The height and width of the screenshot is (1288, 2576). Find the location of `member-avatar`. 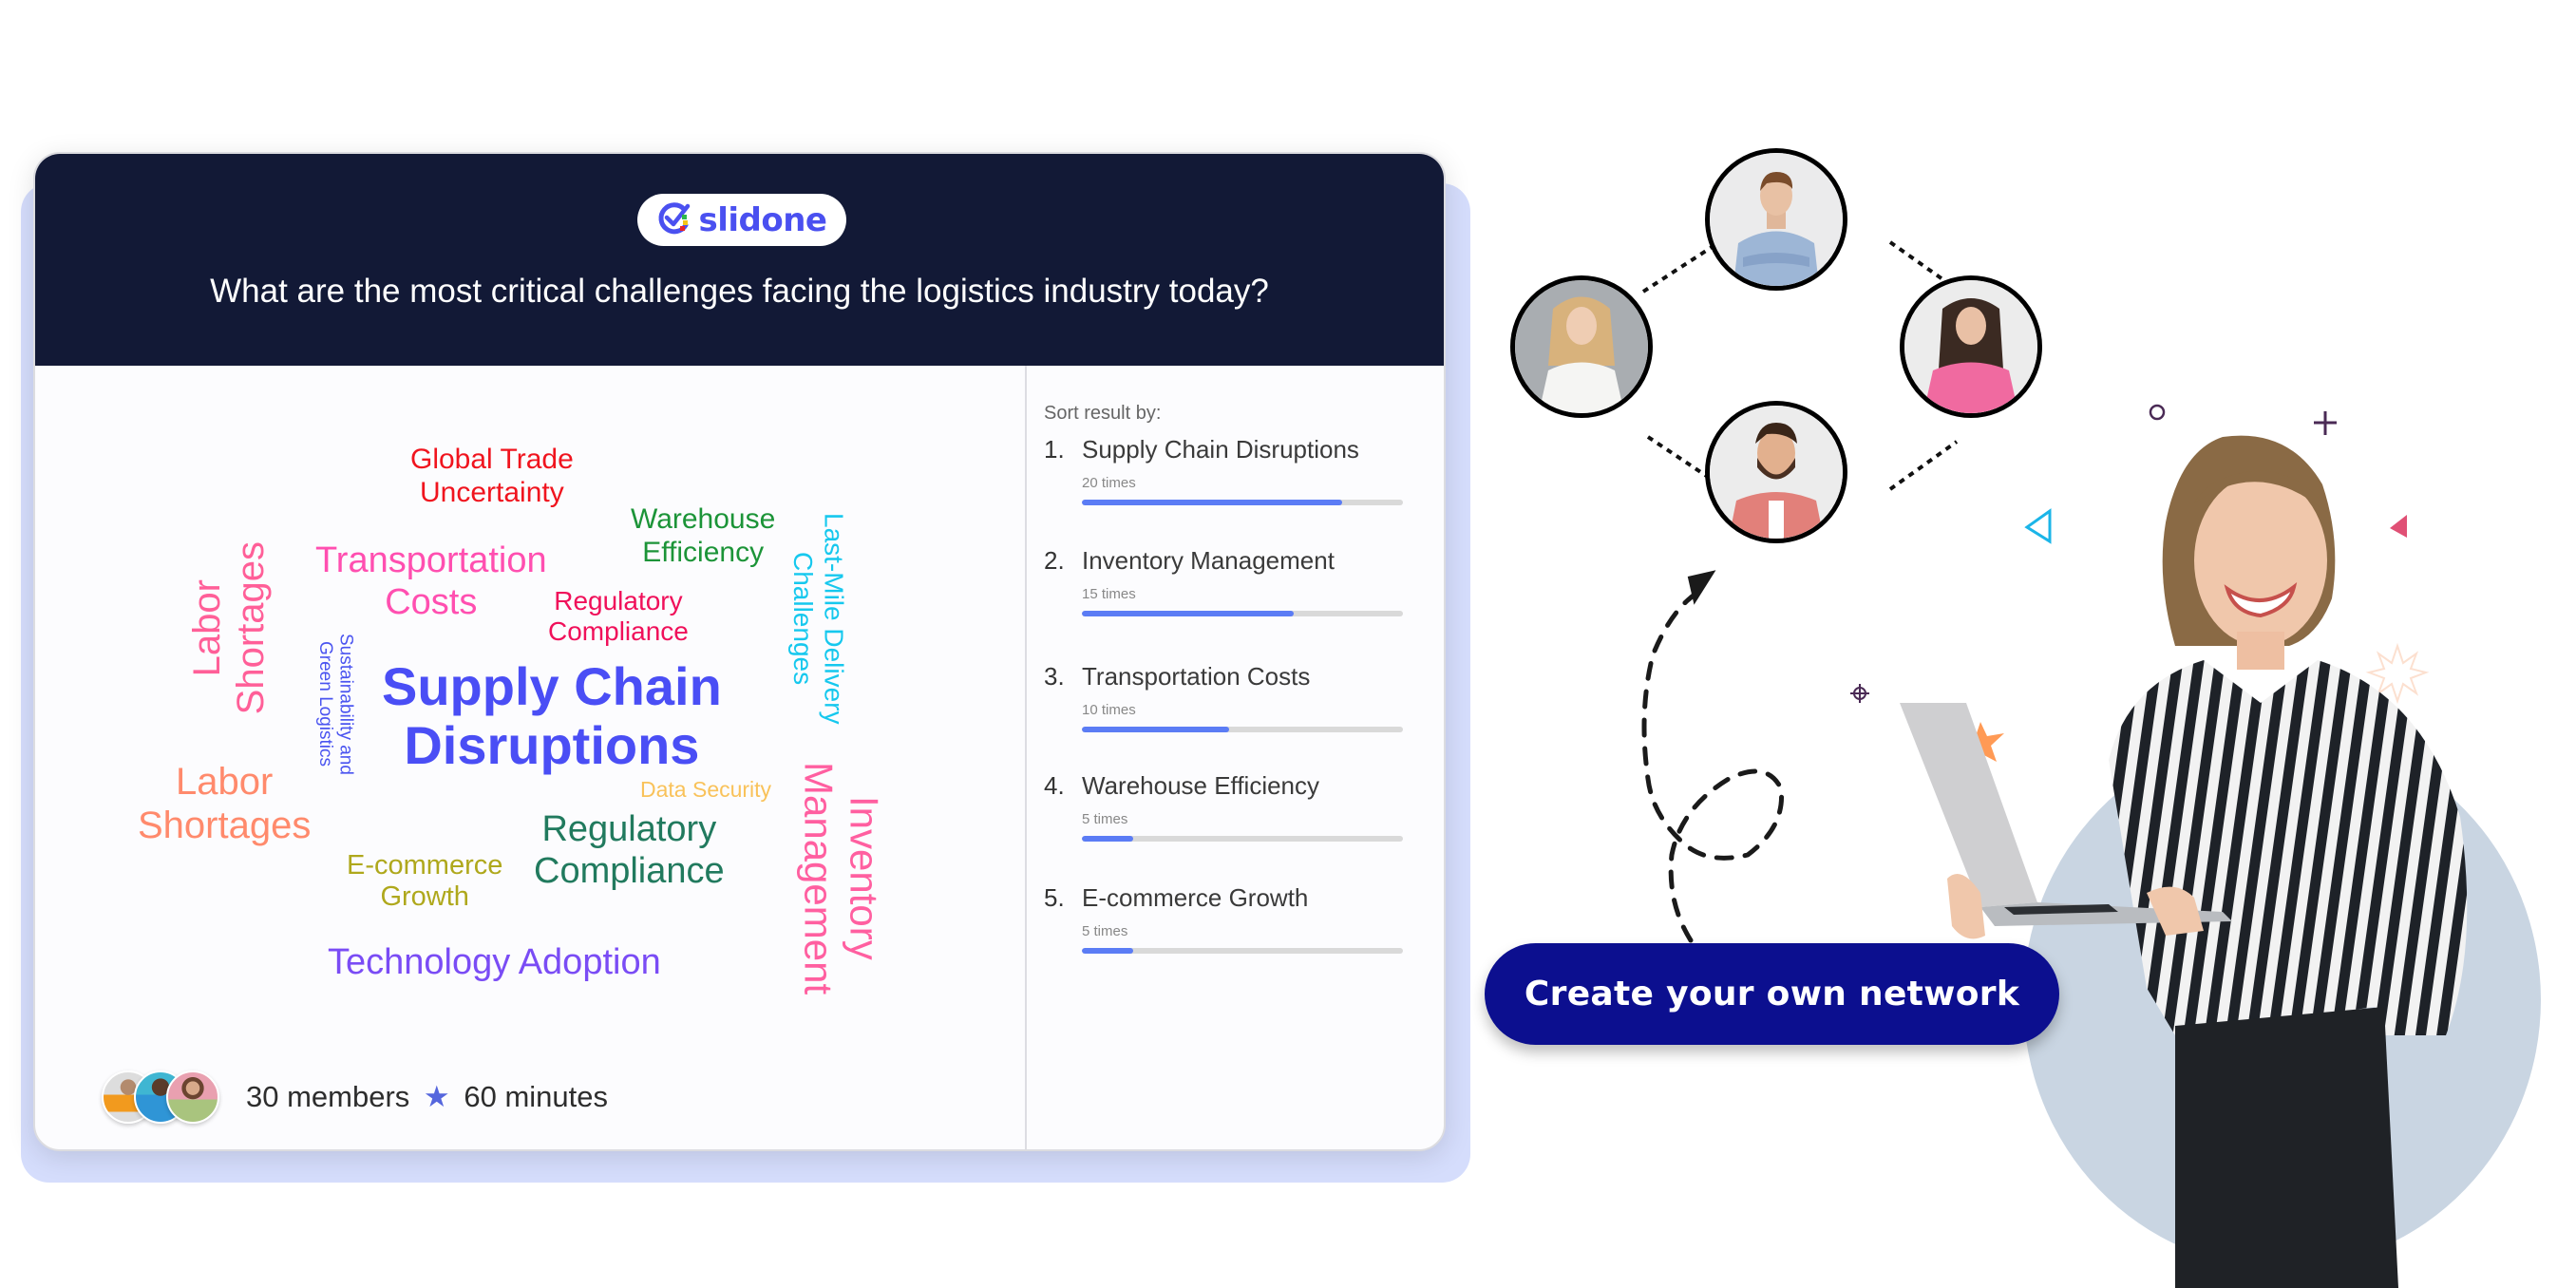

member-avatar is located at coordinates (192, 1097).